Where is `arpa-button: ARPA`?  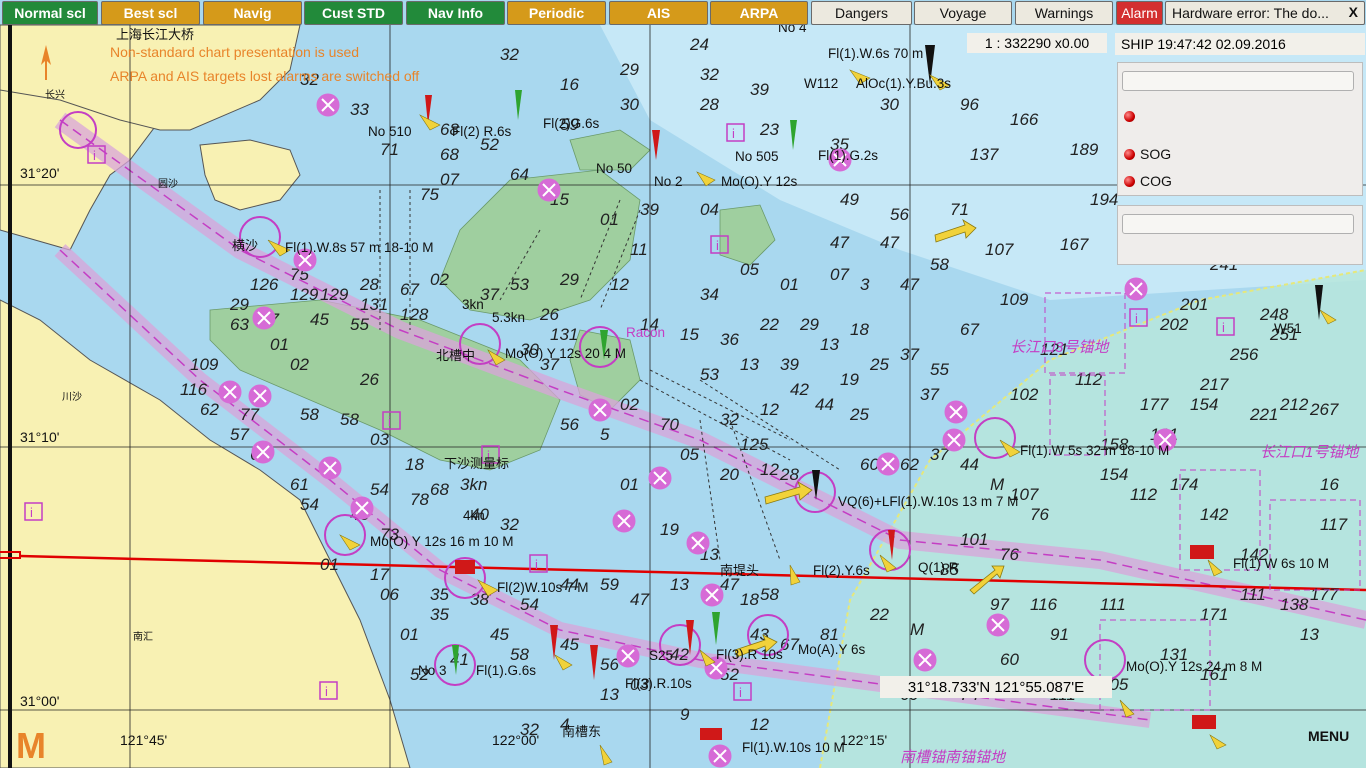
arpa-button: ARPA is located at coordinates (759, 13).